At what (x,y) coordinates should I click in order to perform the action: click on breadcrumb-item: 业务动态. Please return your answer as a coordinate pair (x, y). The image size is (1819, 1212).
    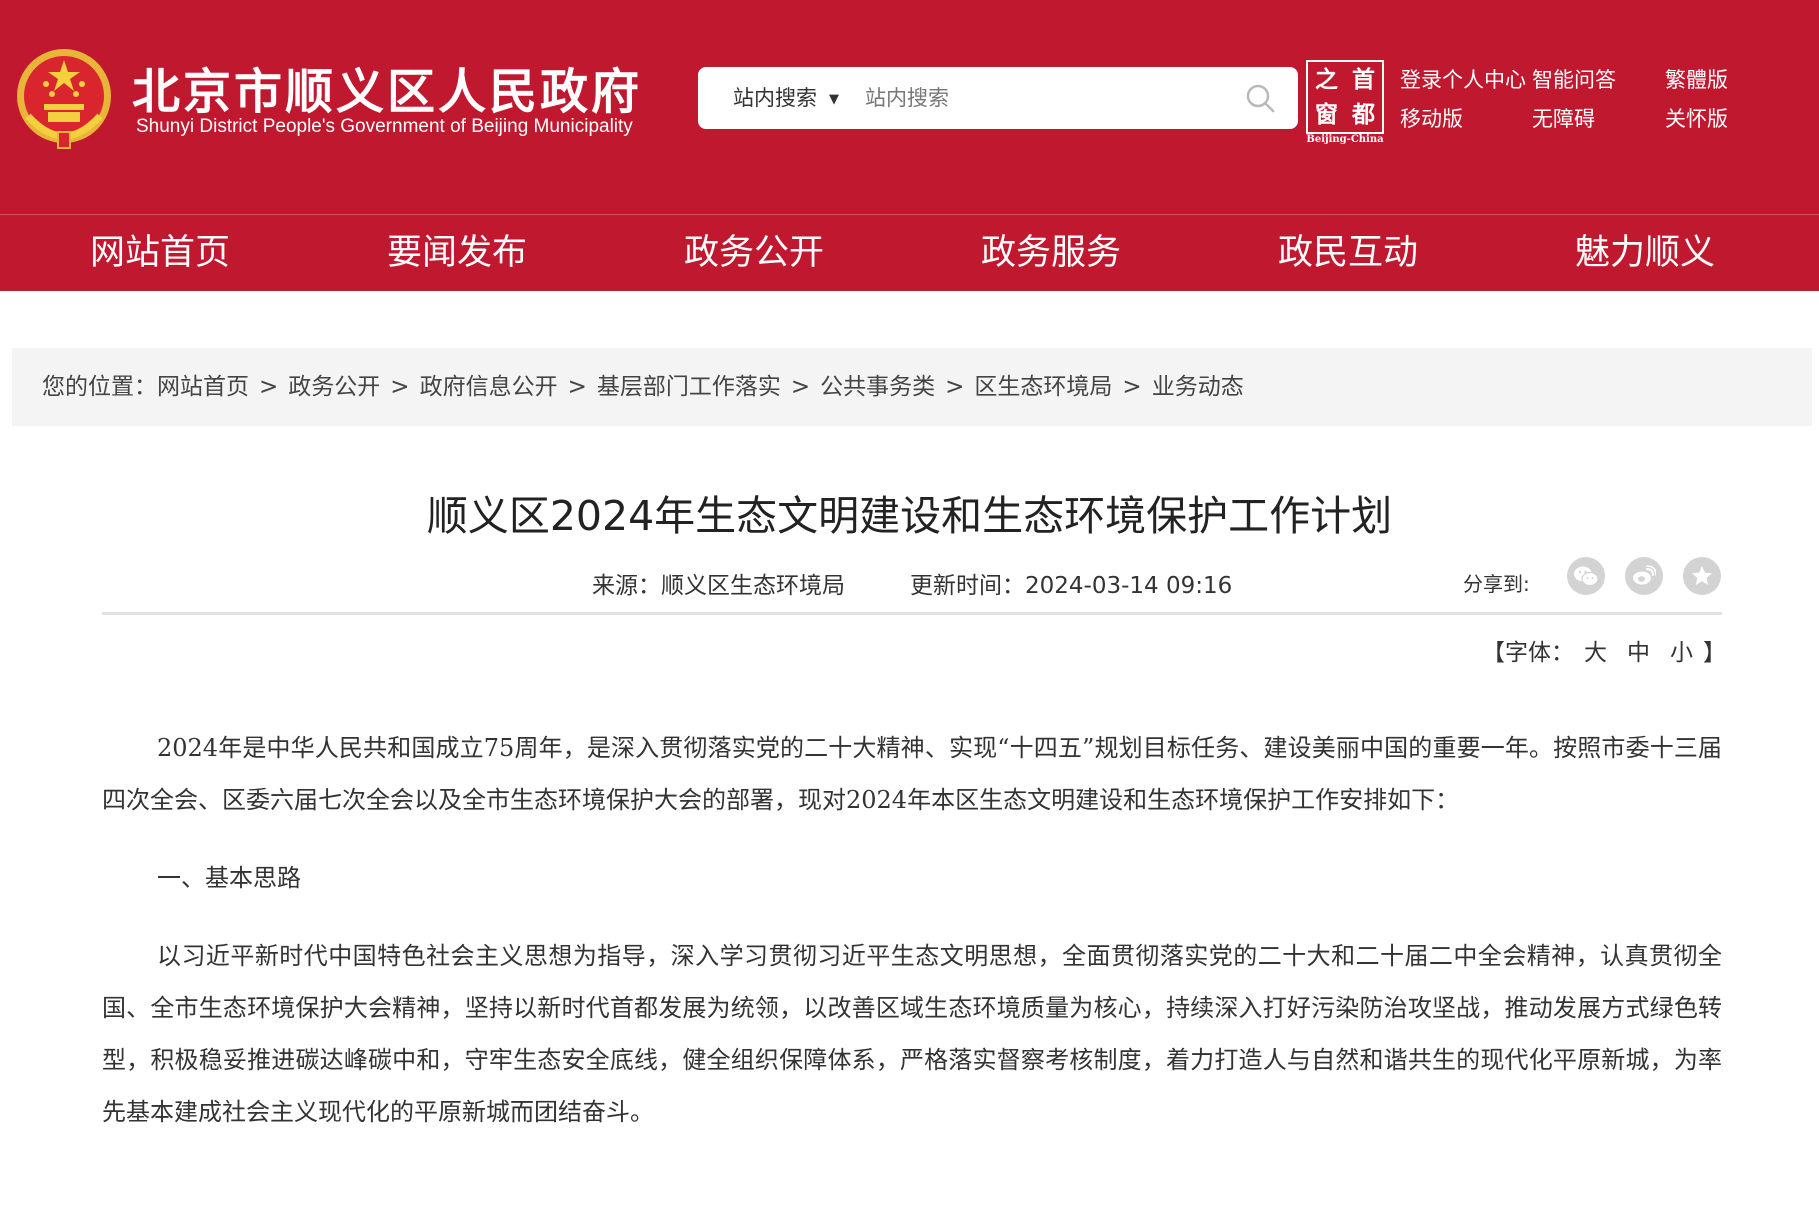
    Looking at the image, I should click on (1198, 387).